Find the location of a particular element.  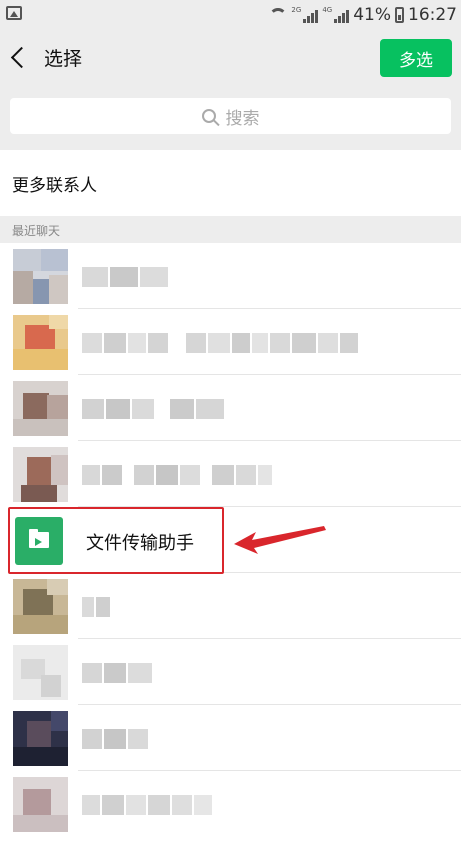

more-contacts-label: 更多联系人 is located at coordinates (54, 185).